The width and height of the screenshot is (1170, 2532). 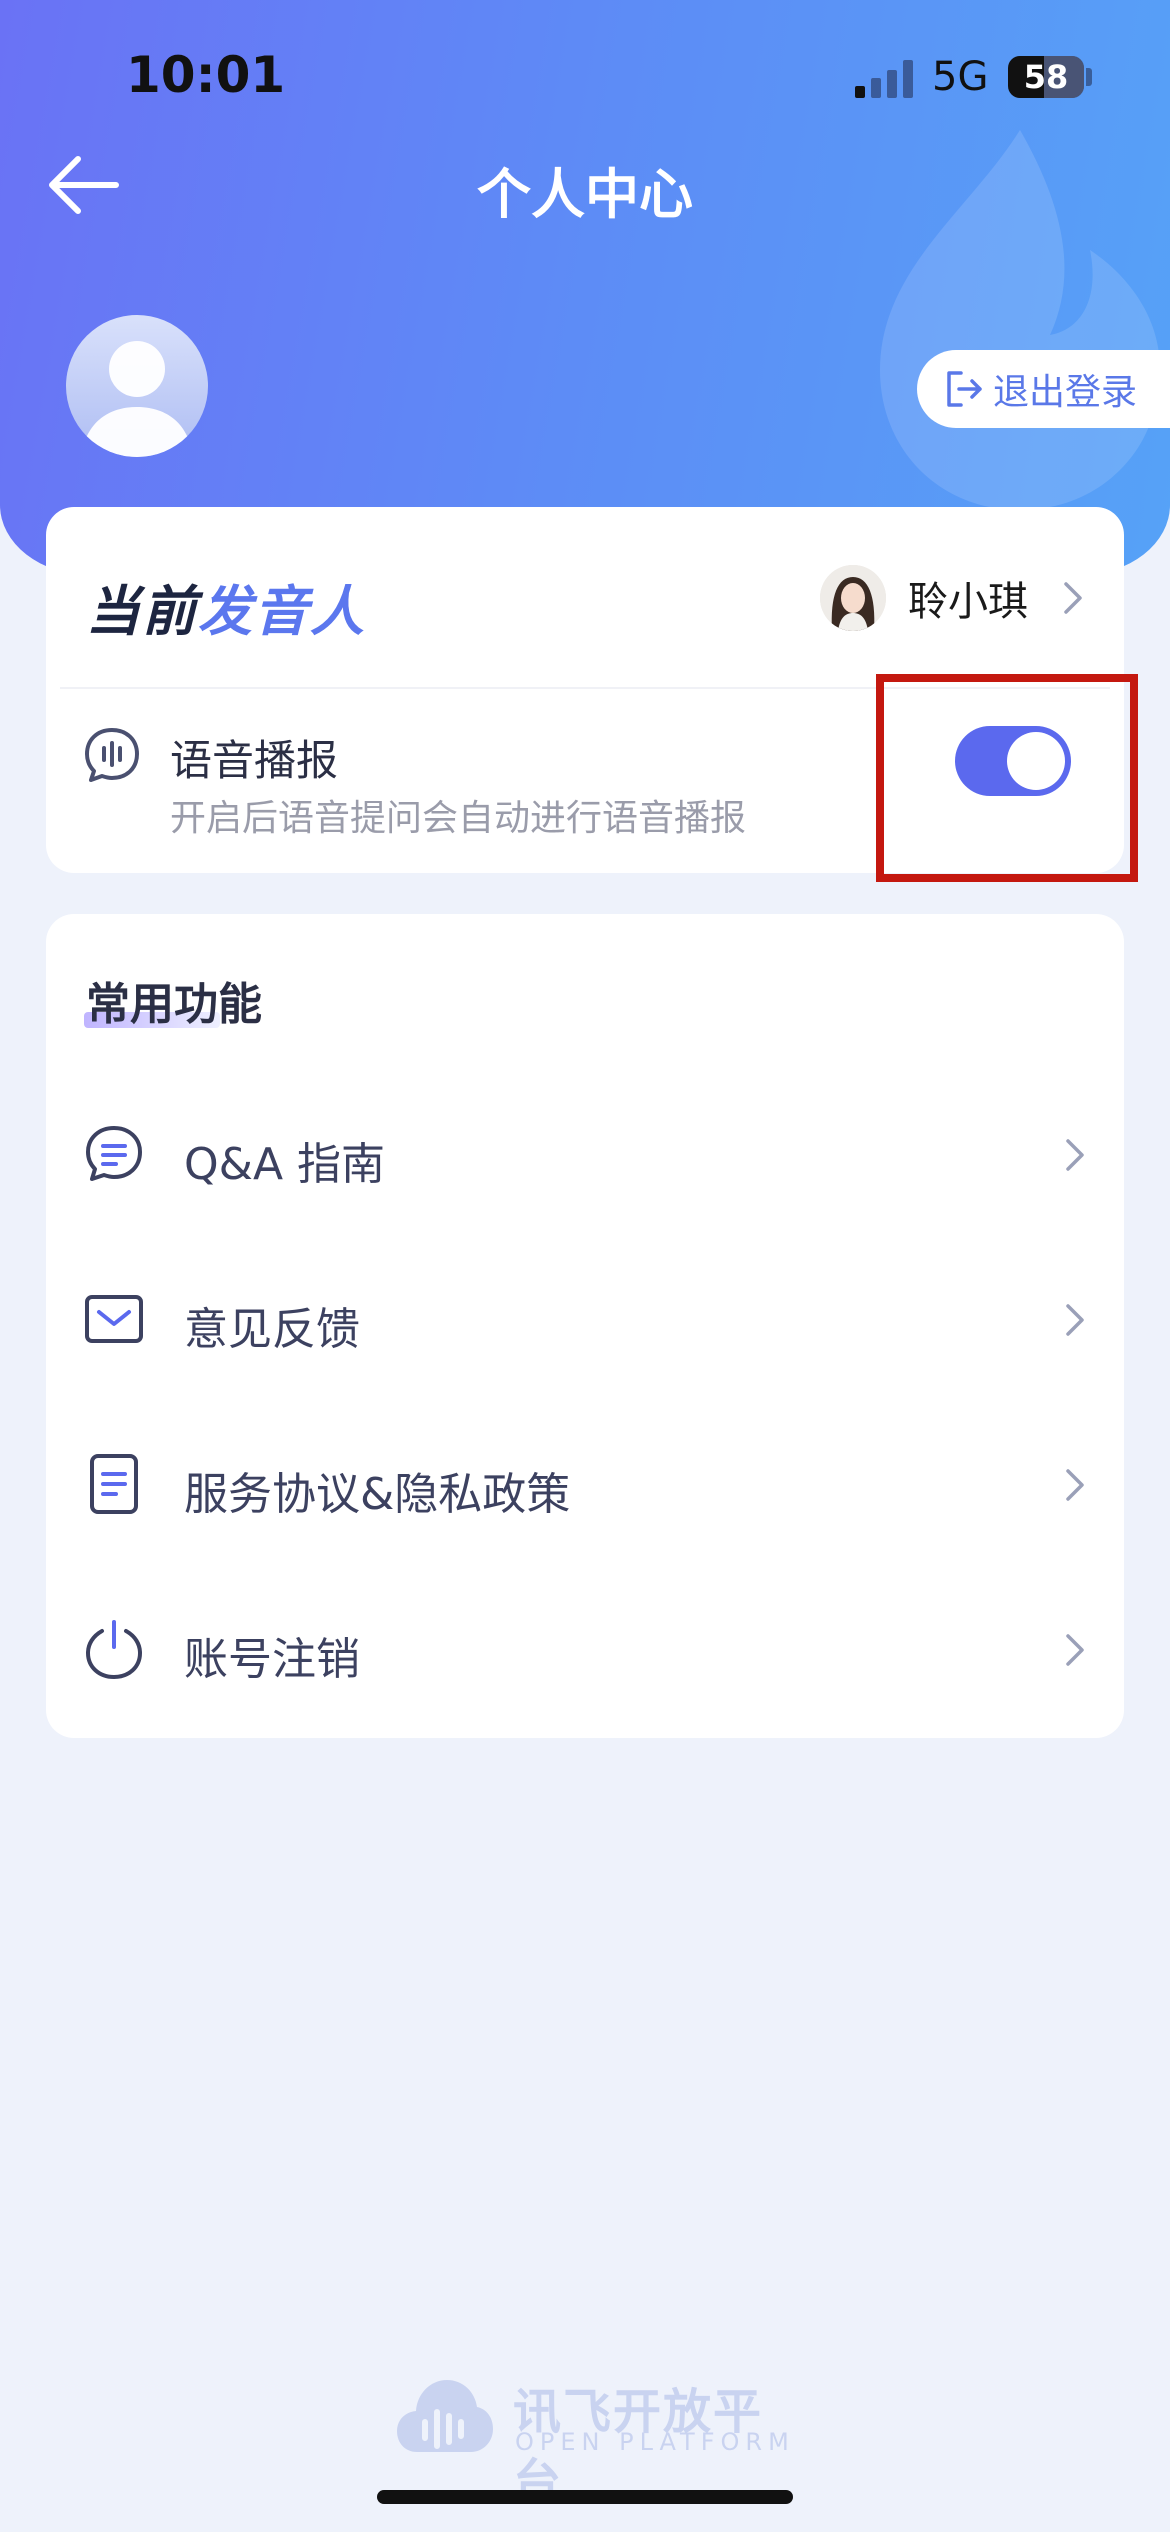 I want to click on voice-settings-card: 当前发音人 聆小琪 语音播报 开启后语音提问会自动进行语音播报, so click(x=585, y=690).